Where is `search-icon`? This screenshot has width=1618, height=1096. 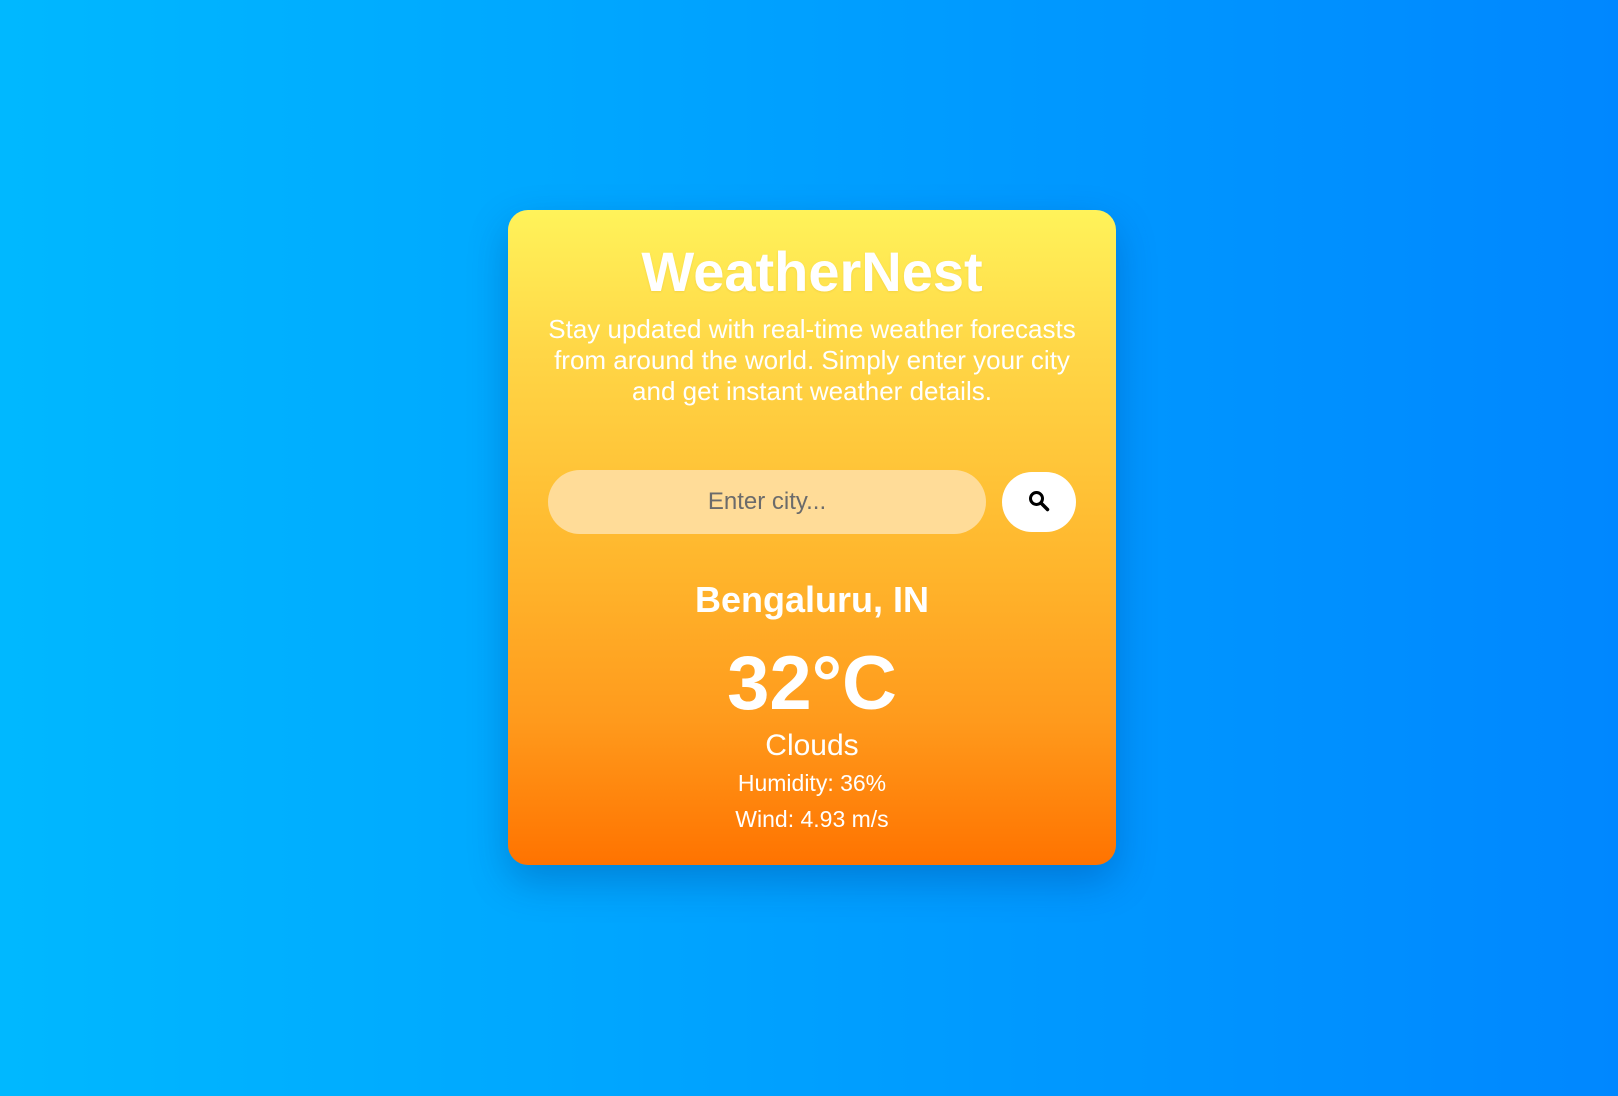 search-icon is located at coordinates (1039, 502).